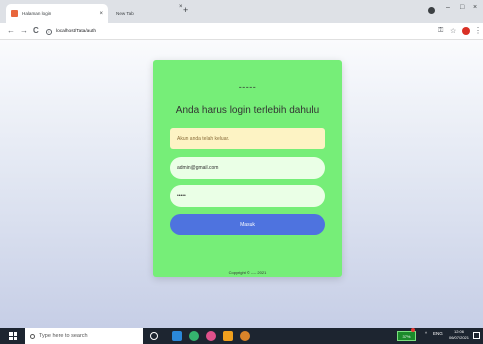  I want to click on taskbar-clock: 12:06 06/07/2021, so click(459, 335).